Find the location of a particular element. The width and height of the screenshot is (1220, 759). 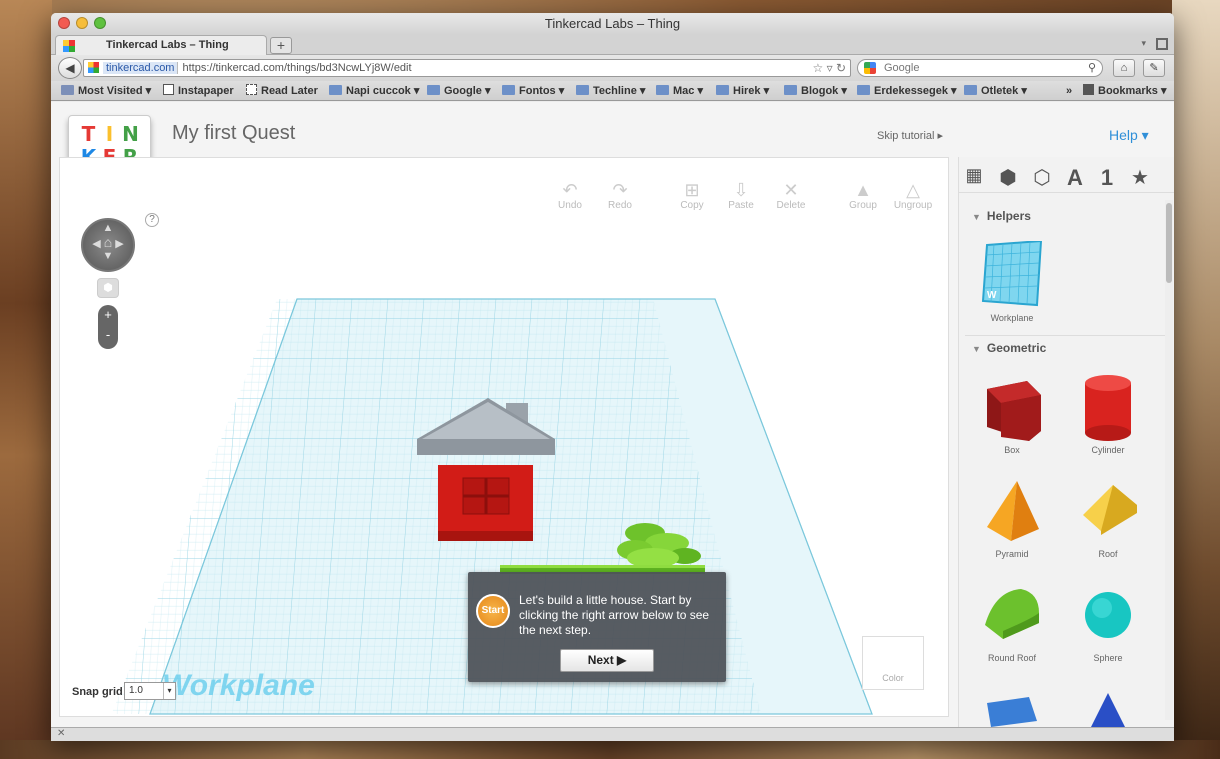

delete-icon: ✕ is located at coordinates (791, 190).